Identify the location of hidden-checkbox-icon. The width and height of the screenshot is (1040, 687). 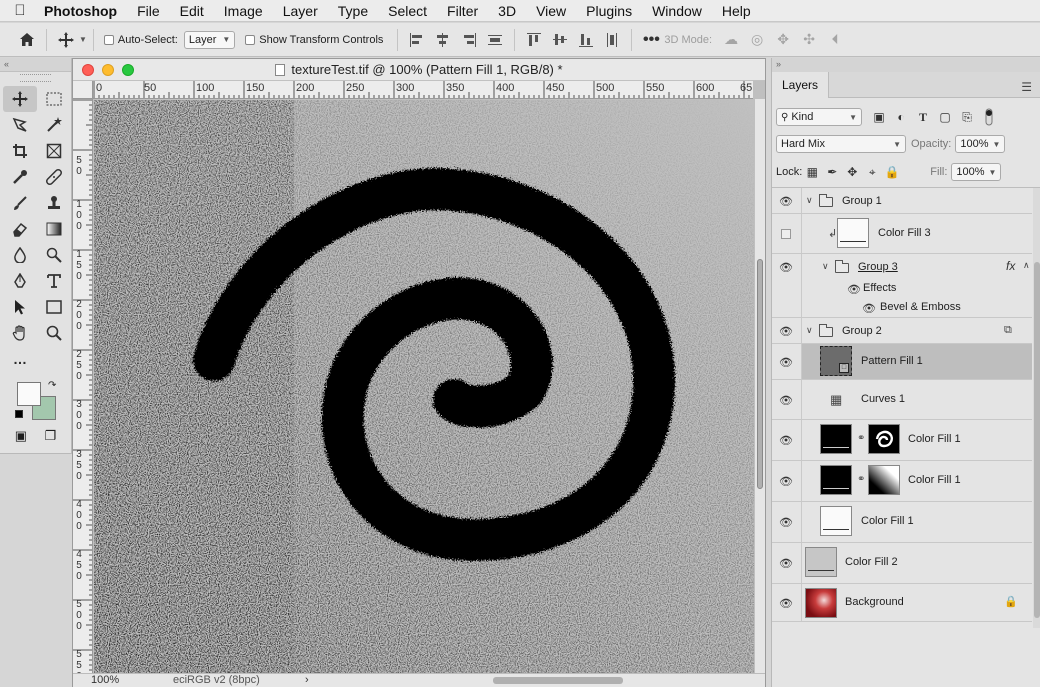
(786, 234).